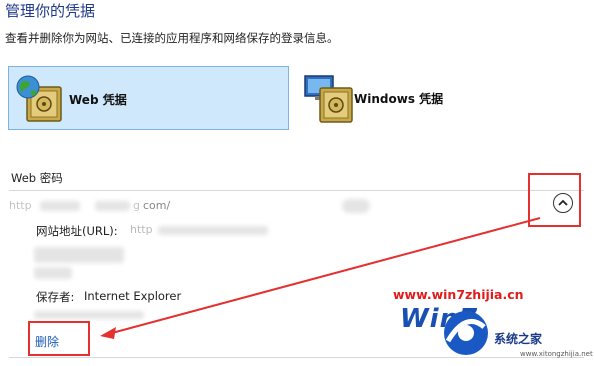 The width and height of the screenshot is (594, 366). What do you see at coordinates (458, 294) in the screenshot?
I see `watermark-url: www.win7zhijia.cn` at bounding box center [458, 294].